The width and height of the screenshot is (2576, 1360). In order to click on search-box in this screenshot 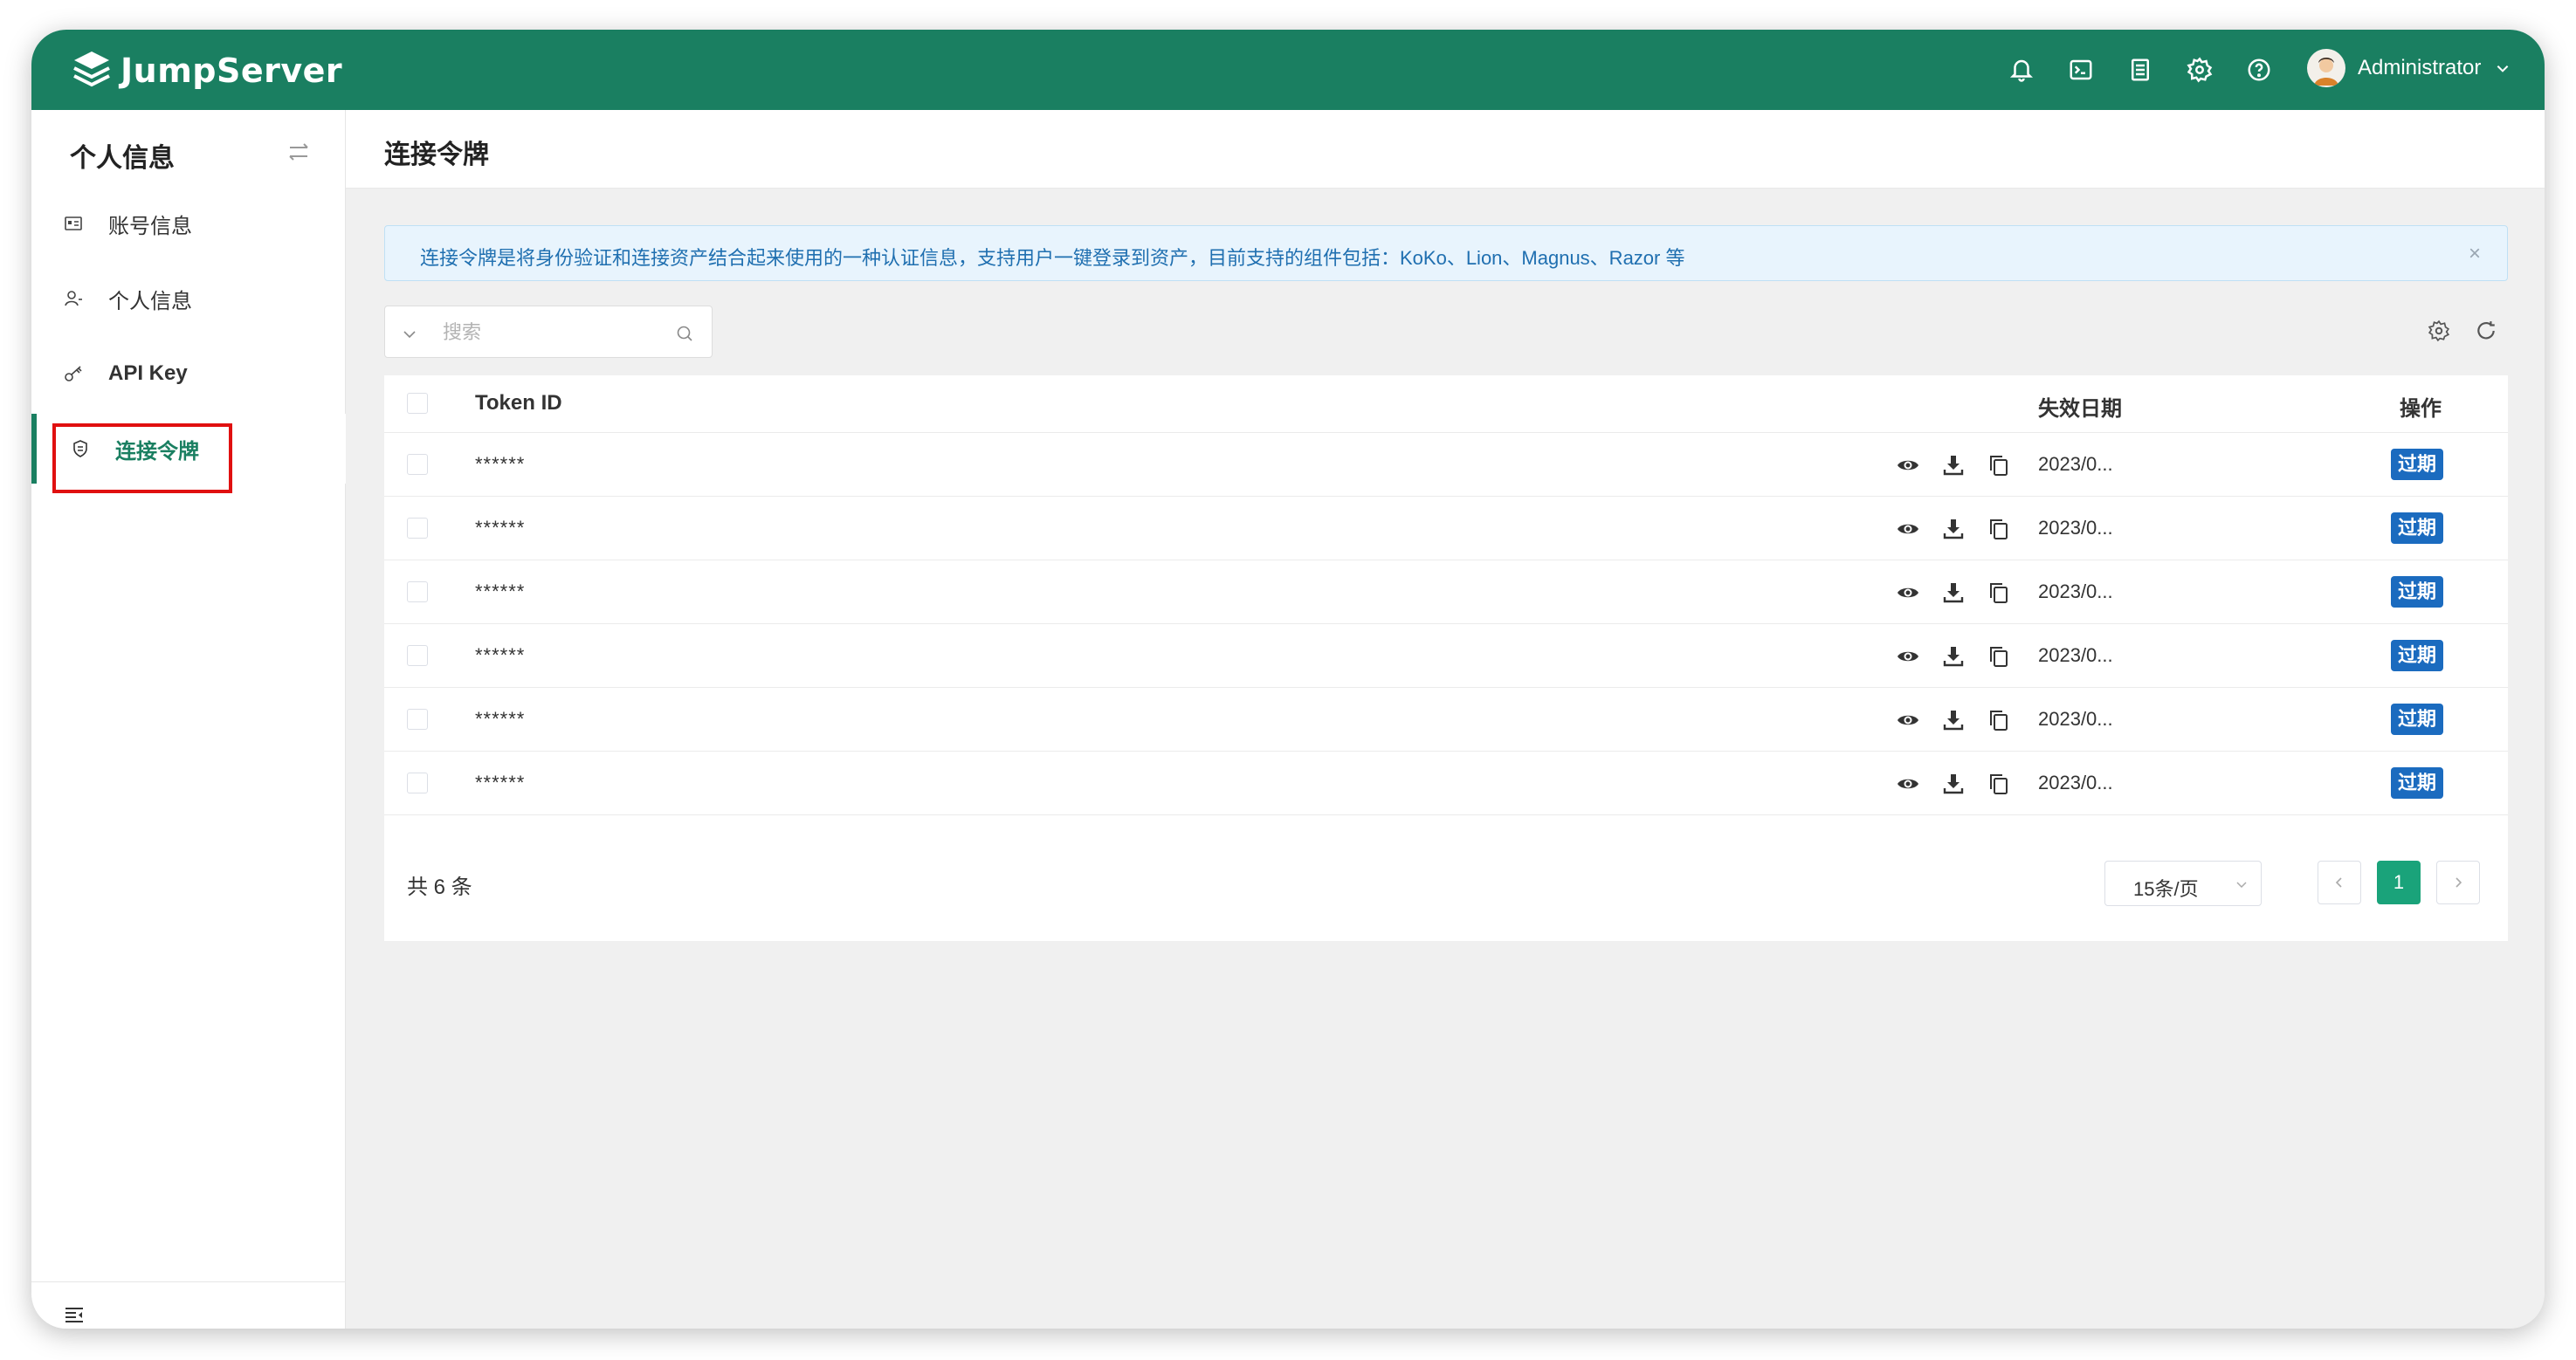, I will do `click(548, 332)`.